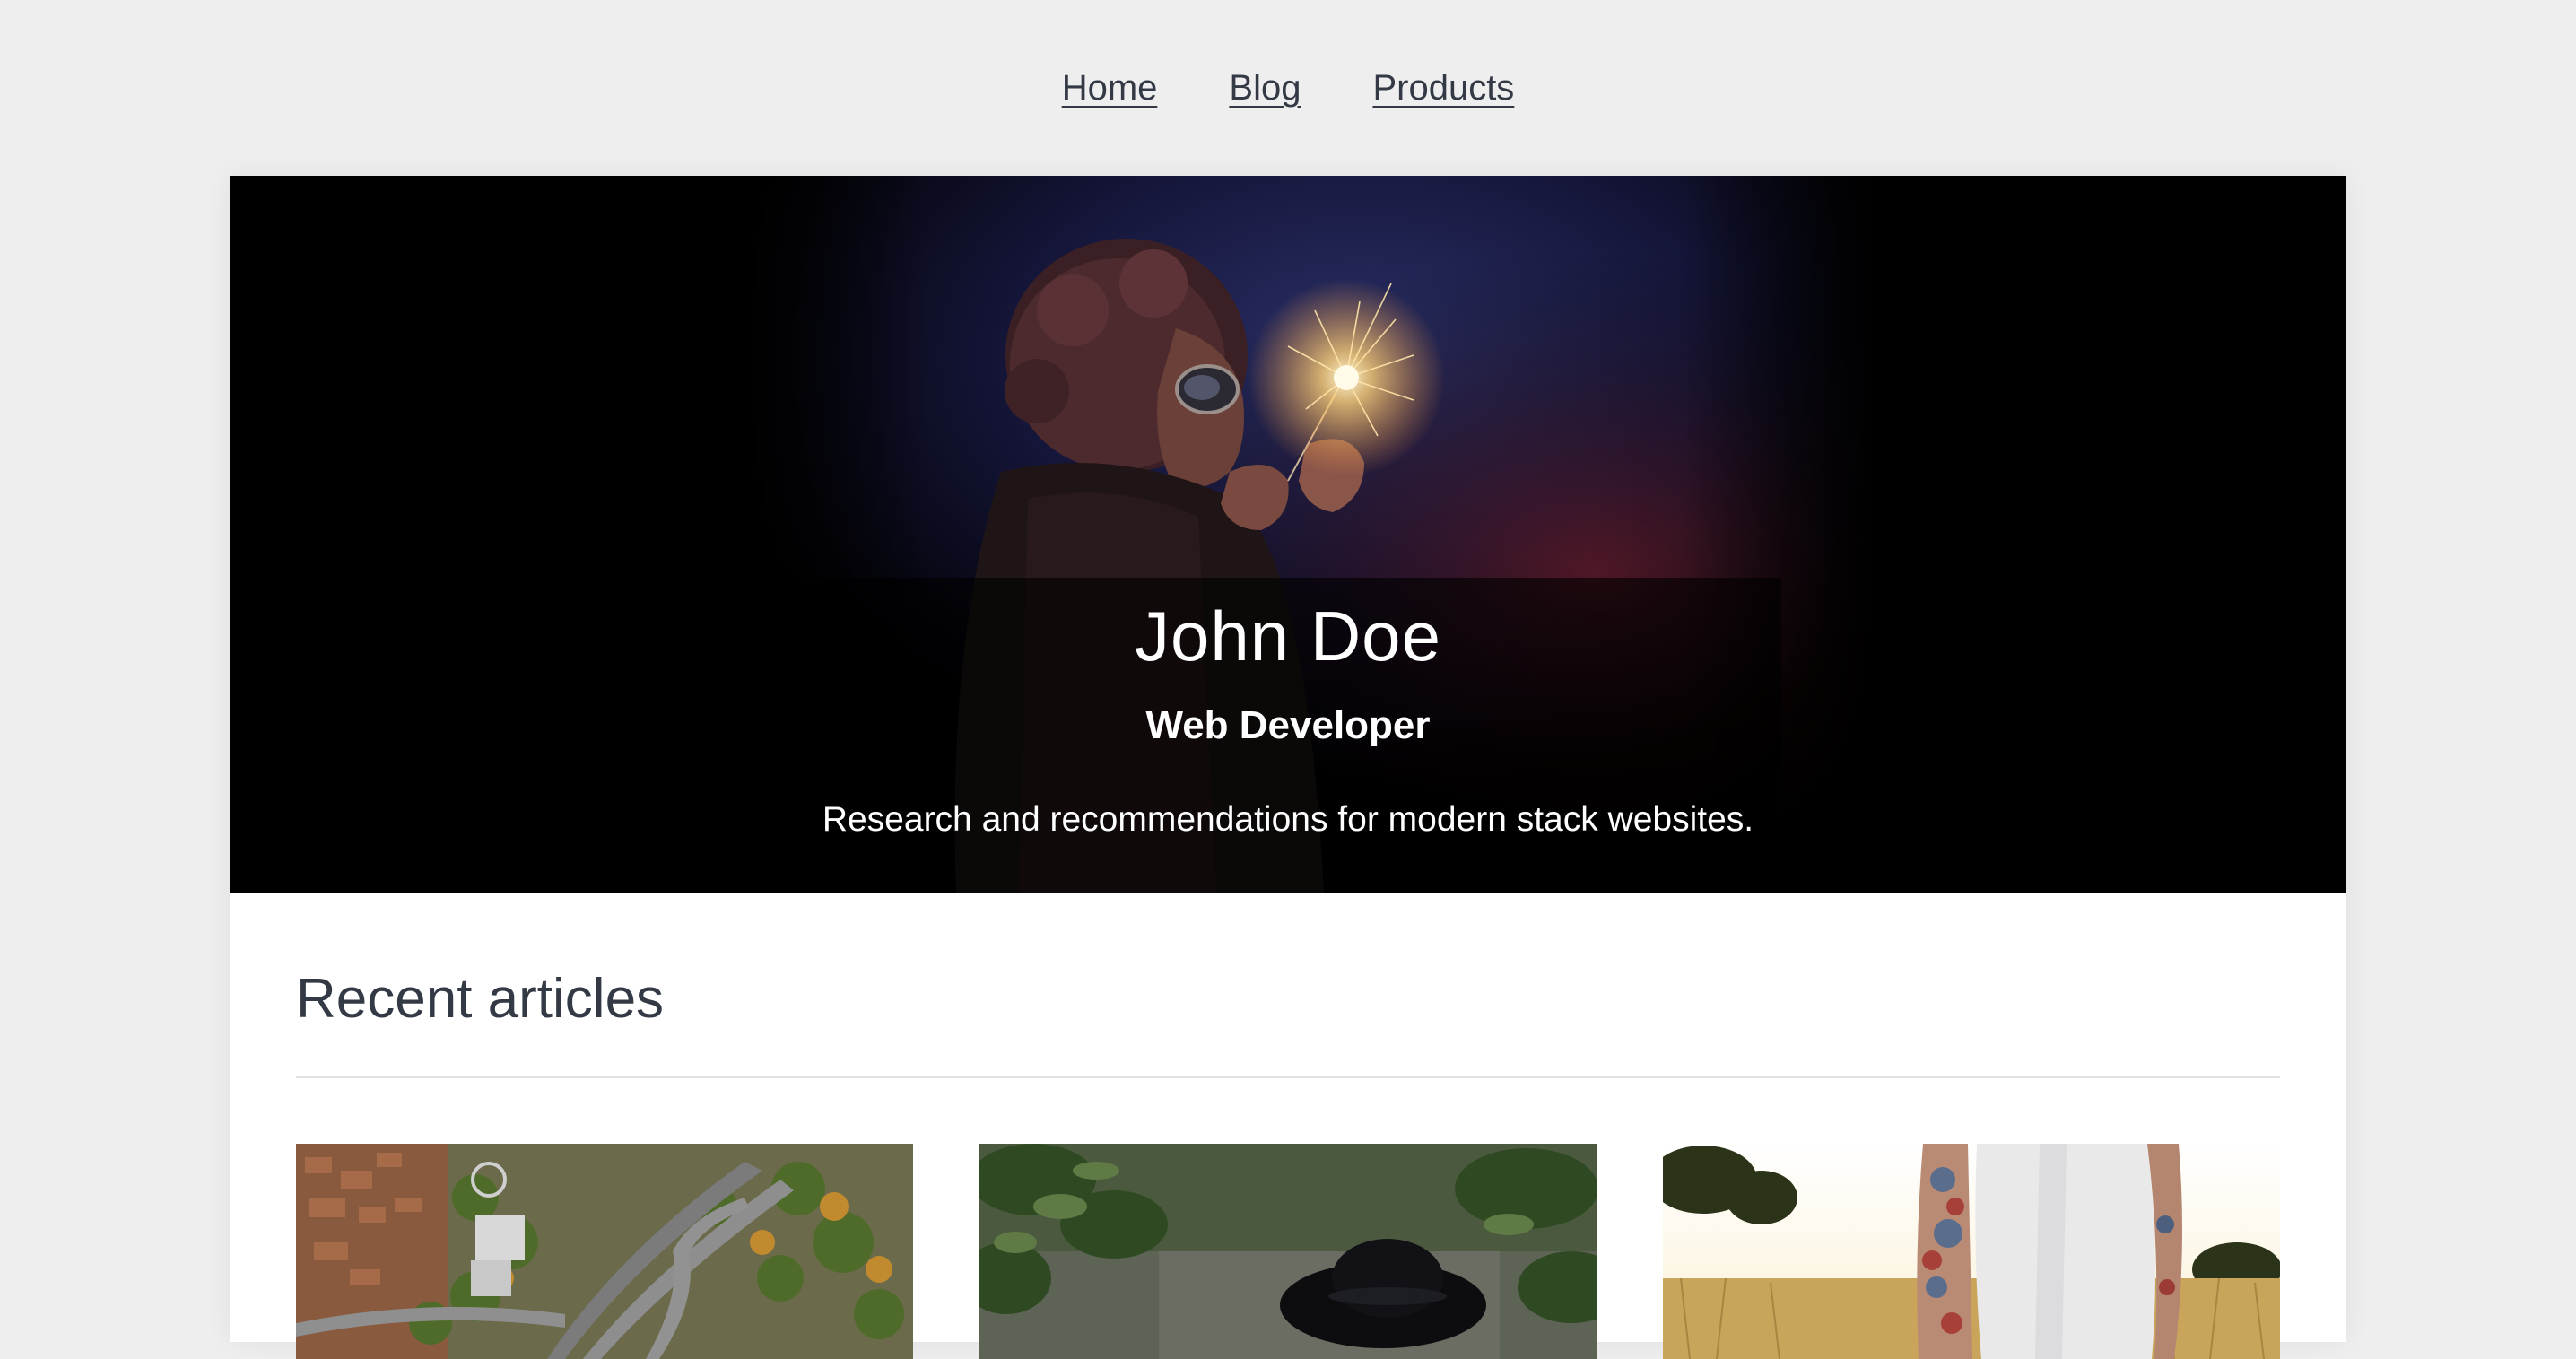  I want to click on hero-name: John Doe, so click(1288, 636).